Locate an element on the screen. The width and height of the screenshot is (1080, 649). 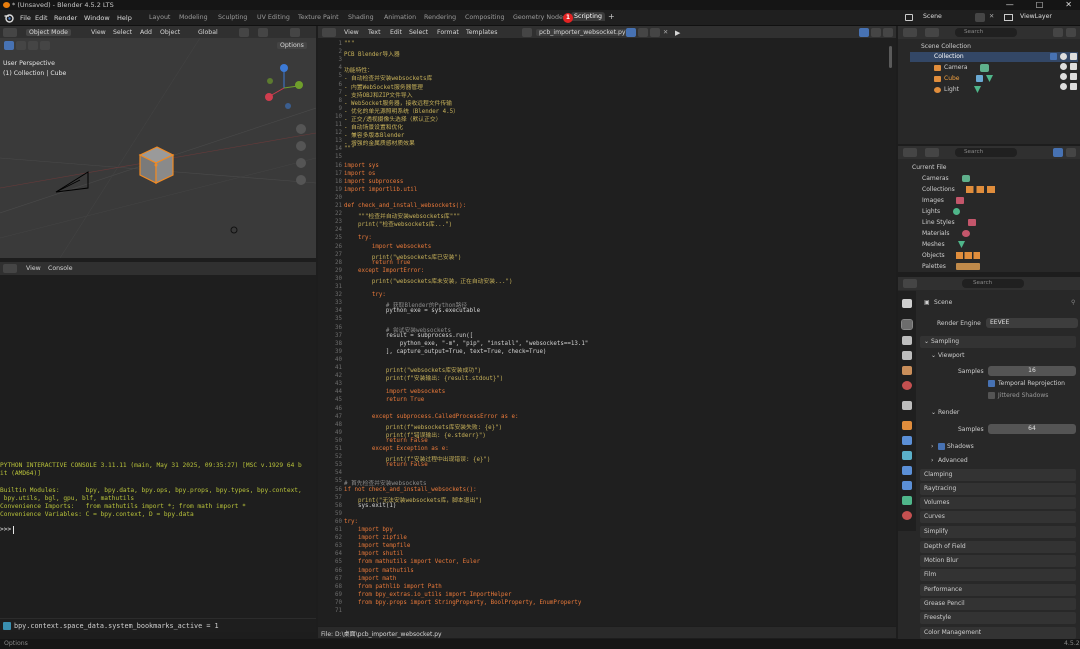
world-tab-icon is located at coordinates (907, 385).